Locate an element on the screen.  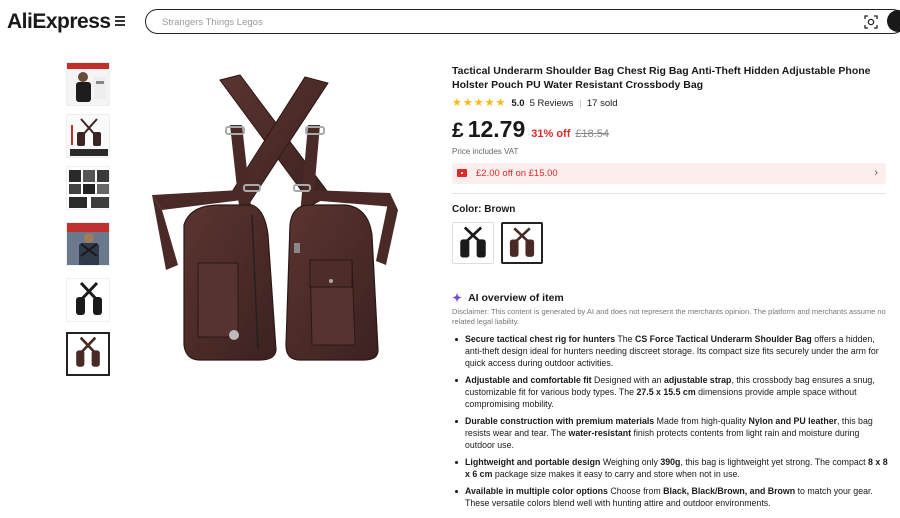
original-price: £18.54 is located at coordinates (592, 134).